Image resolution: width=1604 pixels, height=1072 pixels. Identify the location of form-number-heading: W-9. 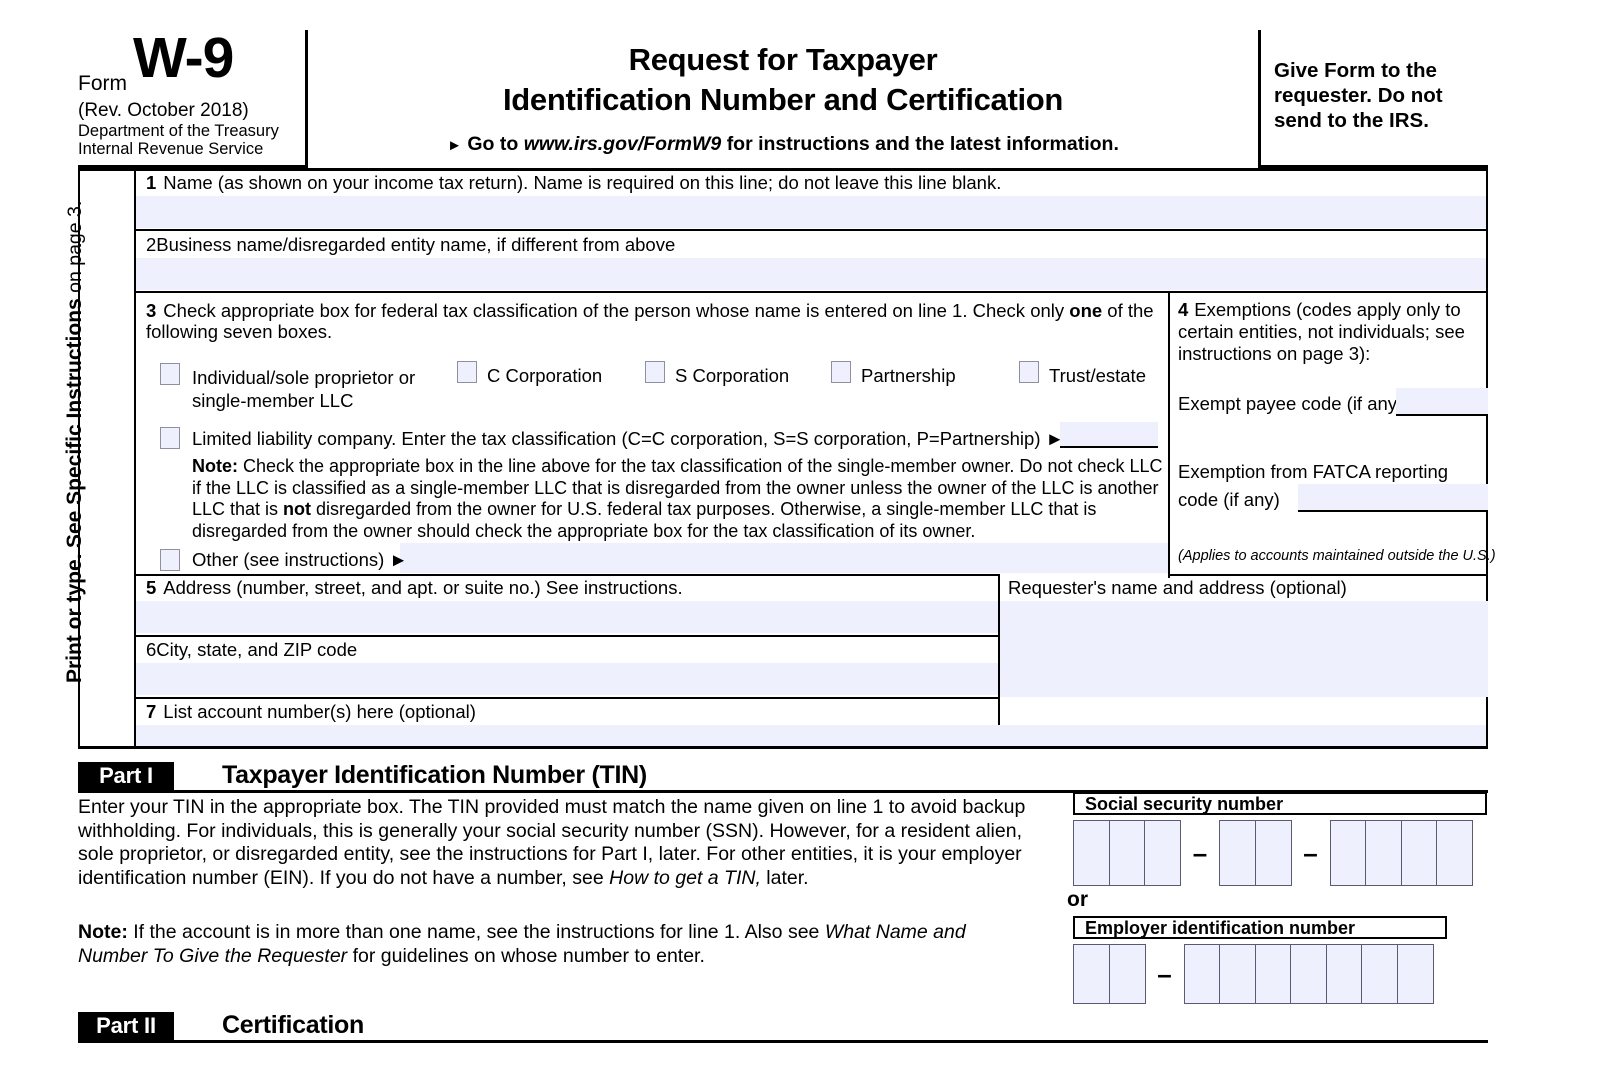
(183, 58).